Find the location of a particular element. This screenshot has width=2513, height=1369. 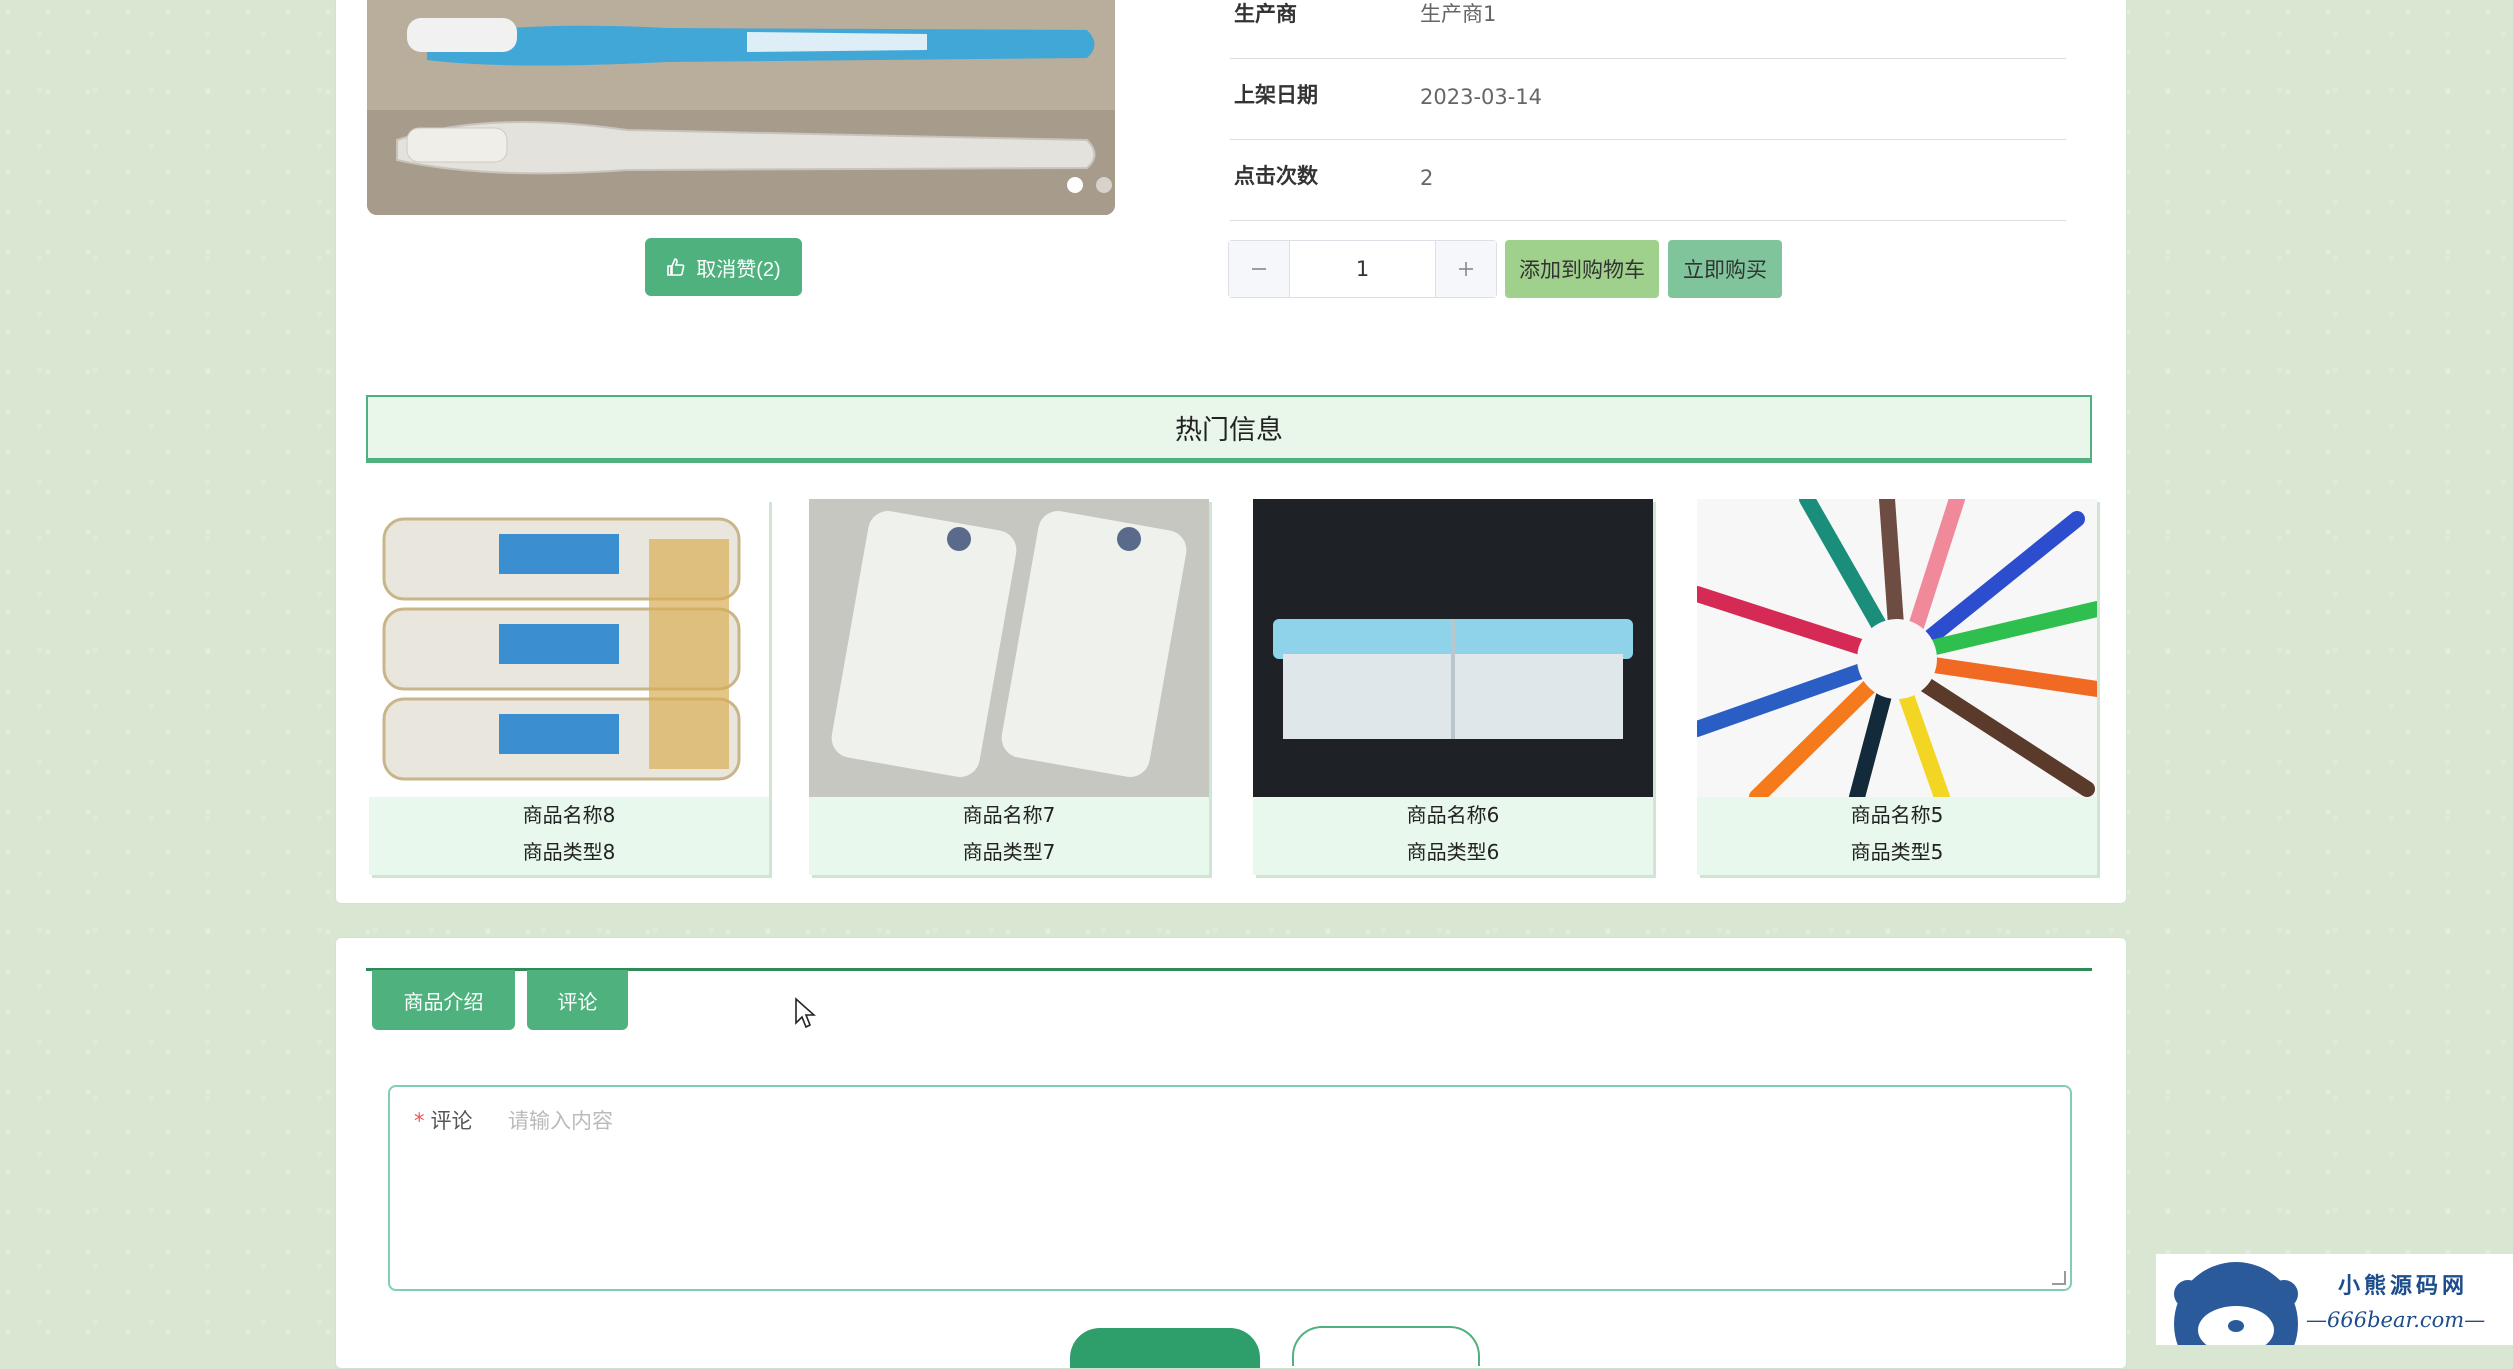

hot-product-card: 商品名称7 商品类型7 is located at coordinates (1009, 687).